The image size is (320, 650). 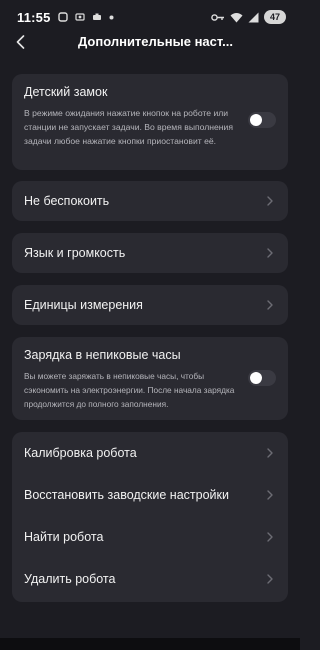 What do you see at coordinates (275, 17) in the screenshot?
I see `battery-indicator: 47` at bounding box center [275, 17].